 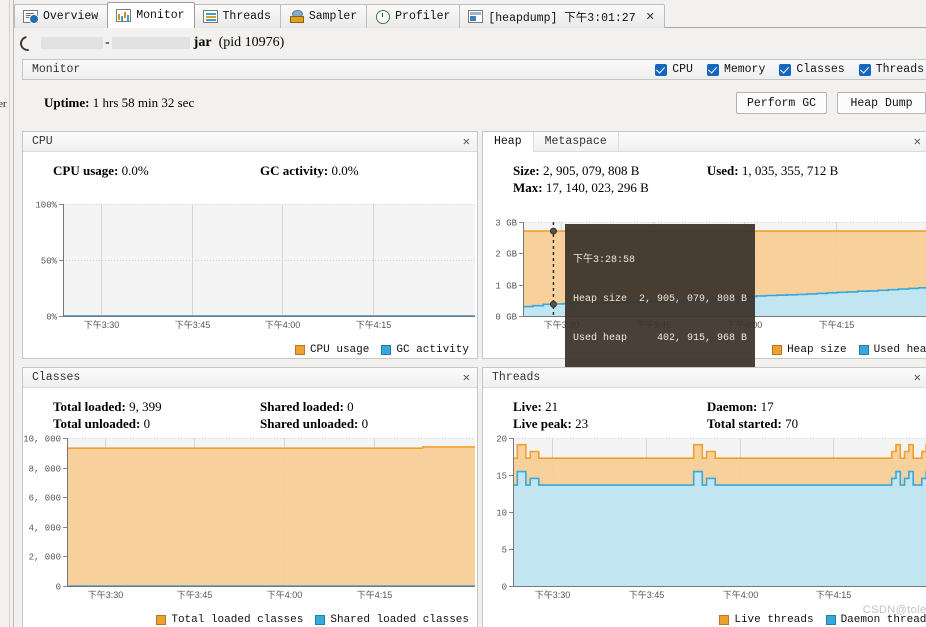 What do you see at coordinates (466, 377) in the screenshot?
I see `classes-panel-close-icon: ✕` at bounding box center [466, 377].